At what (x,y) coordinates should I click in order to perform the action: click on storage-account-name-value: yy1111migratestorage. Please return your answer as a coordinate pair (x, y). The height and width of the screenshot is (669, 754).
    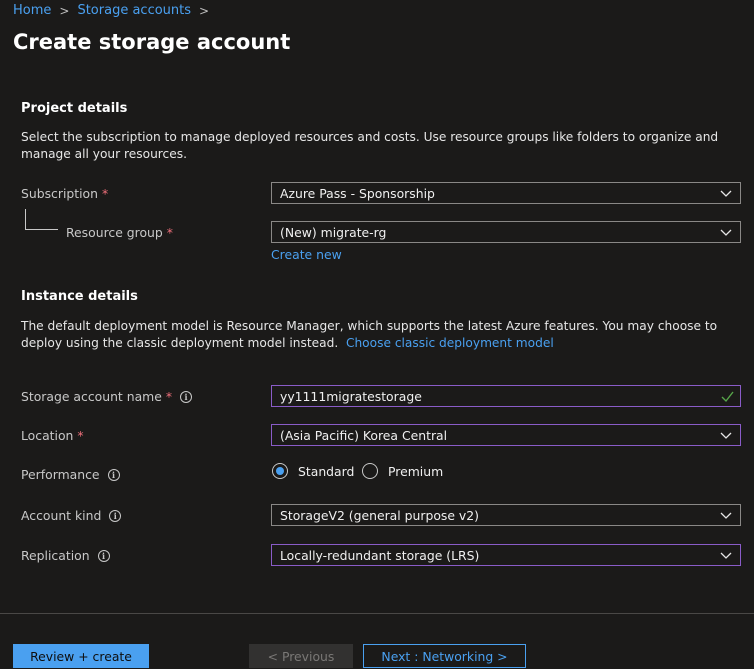
    Looking at the image, I should click on (351, 396).